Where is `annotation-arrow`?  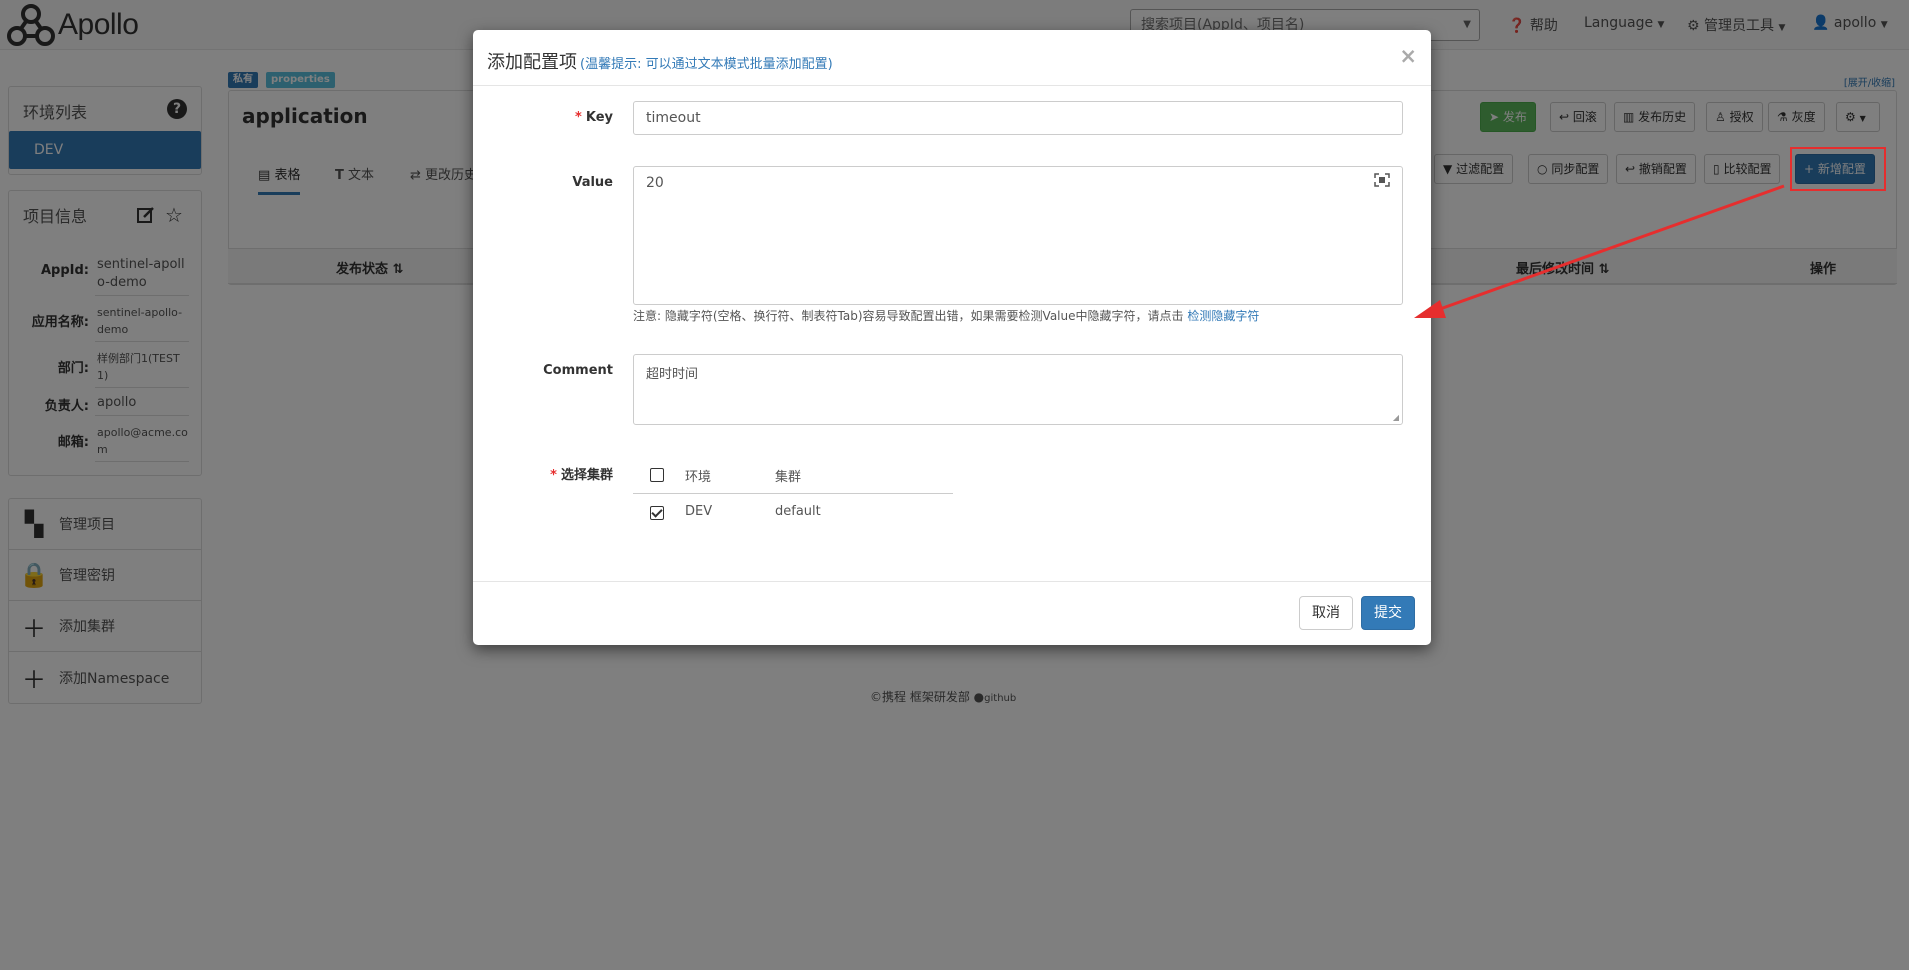
annotation-arrow is located at coordinates (1599, 251).